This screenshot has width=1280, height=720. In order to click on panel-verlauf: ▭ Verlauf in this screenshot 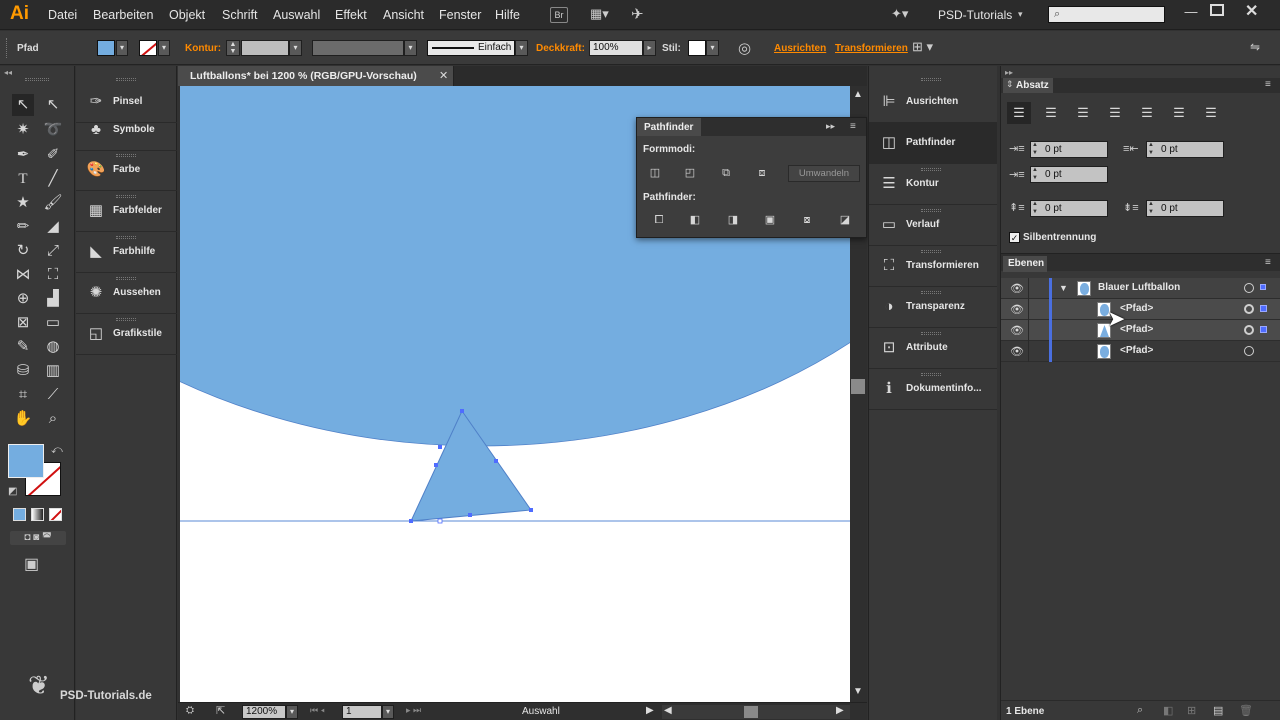, I will do `click(933, 225)`.